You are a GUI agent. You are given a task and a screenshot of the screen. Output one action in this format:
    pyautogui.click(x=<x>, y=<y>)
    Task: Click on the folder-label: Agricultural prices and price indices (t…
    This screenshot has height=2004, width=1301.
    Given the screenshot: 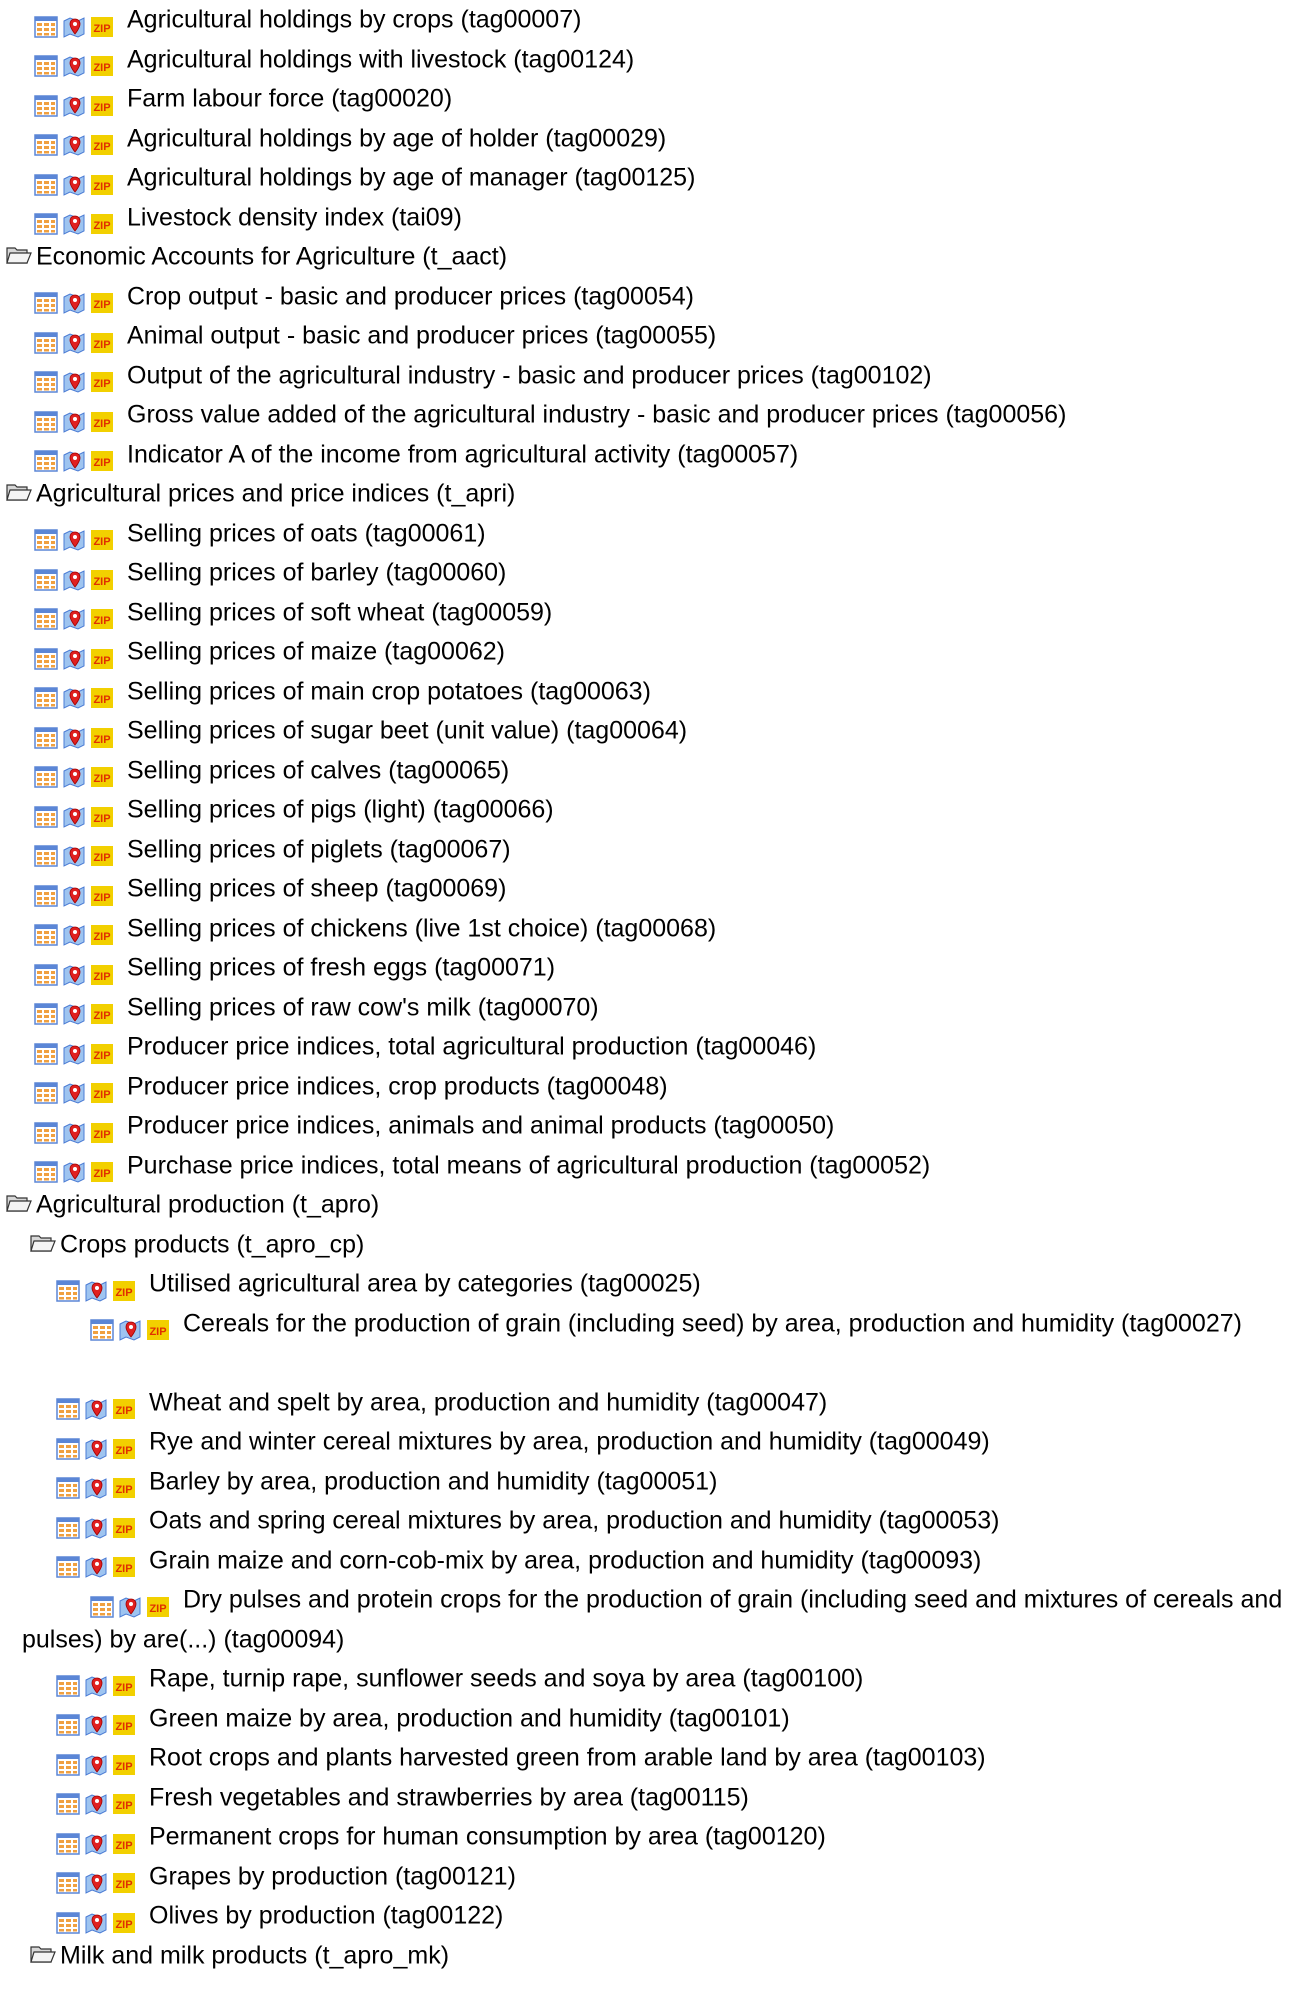 What is the action you would take?
    pyautogui.click(x=275, y=494)
    